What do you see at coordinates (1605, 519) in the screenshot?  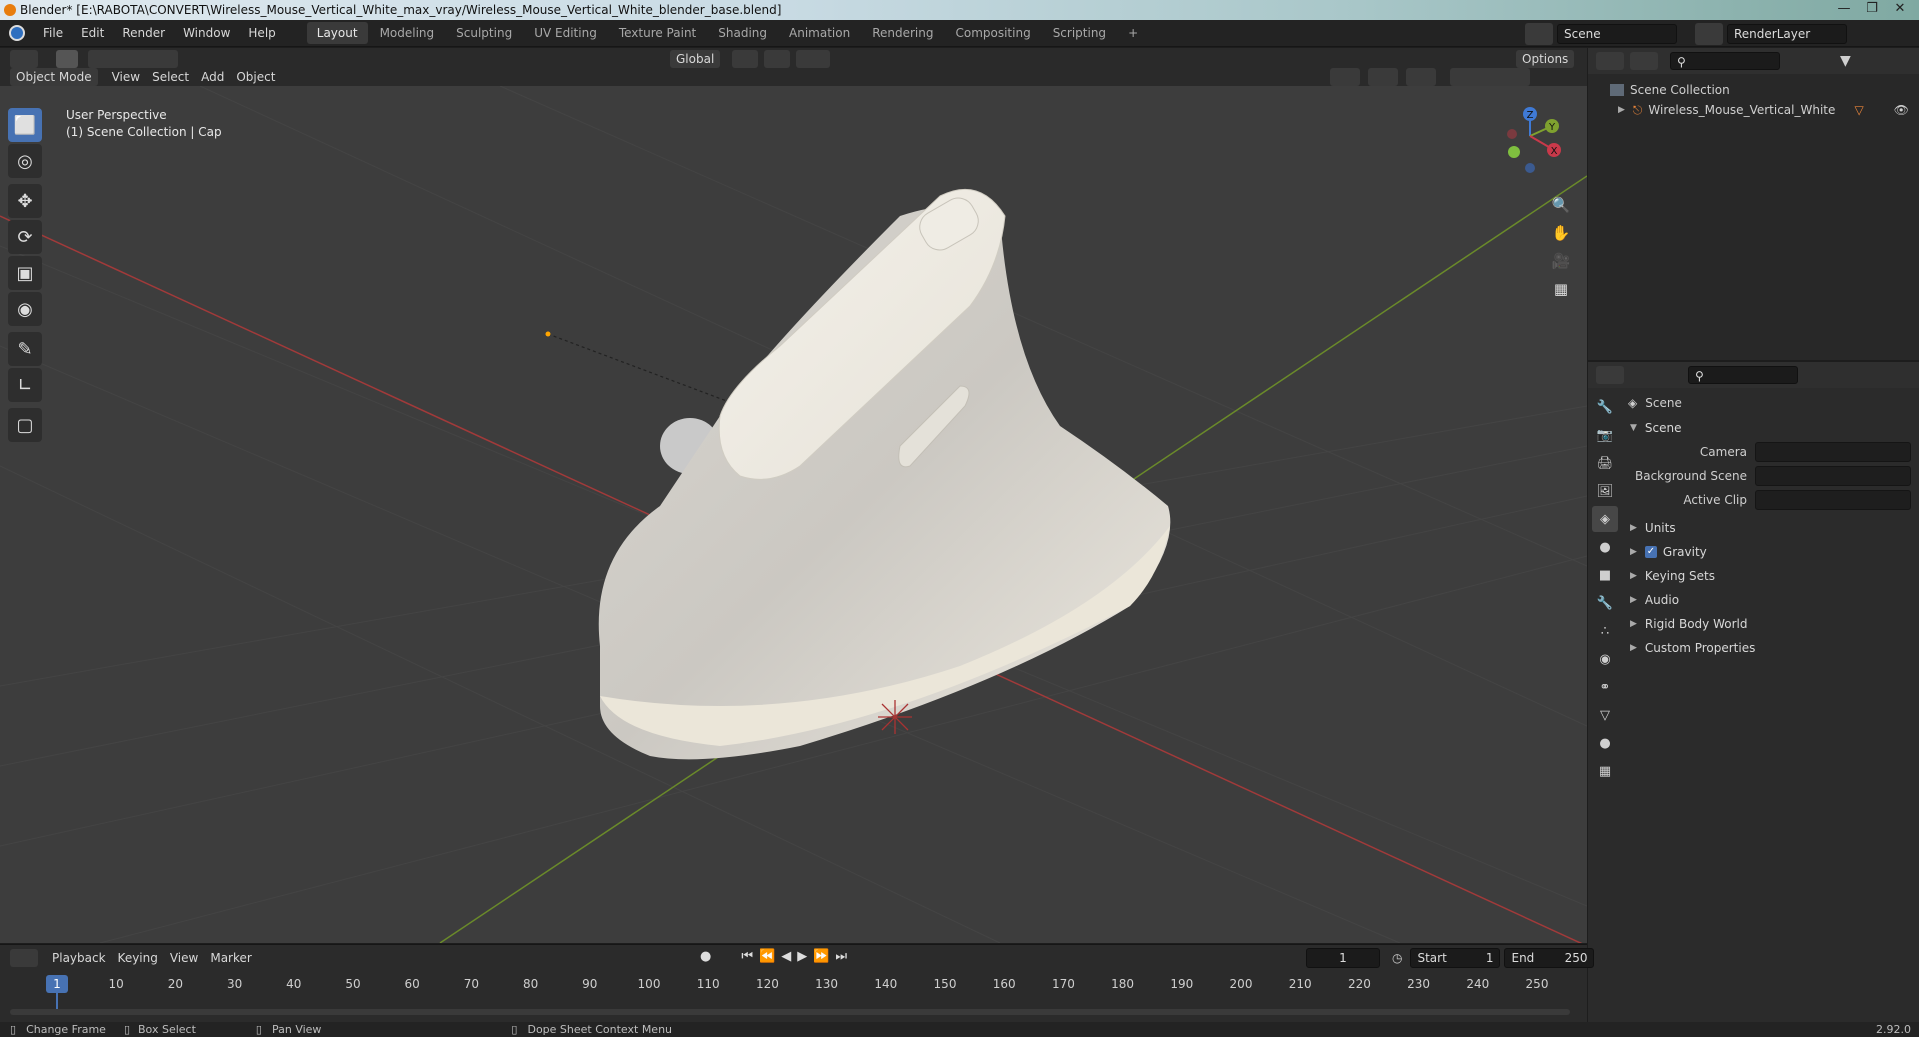 I see `scene-tab-icon: ◈` at bounding box center [1605, 519].